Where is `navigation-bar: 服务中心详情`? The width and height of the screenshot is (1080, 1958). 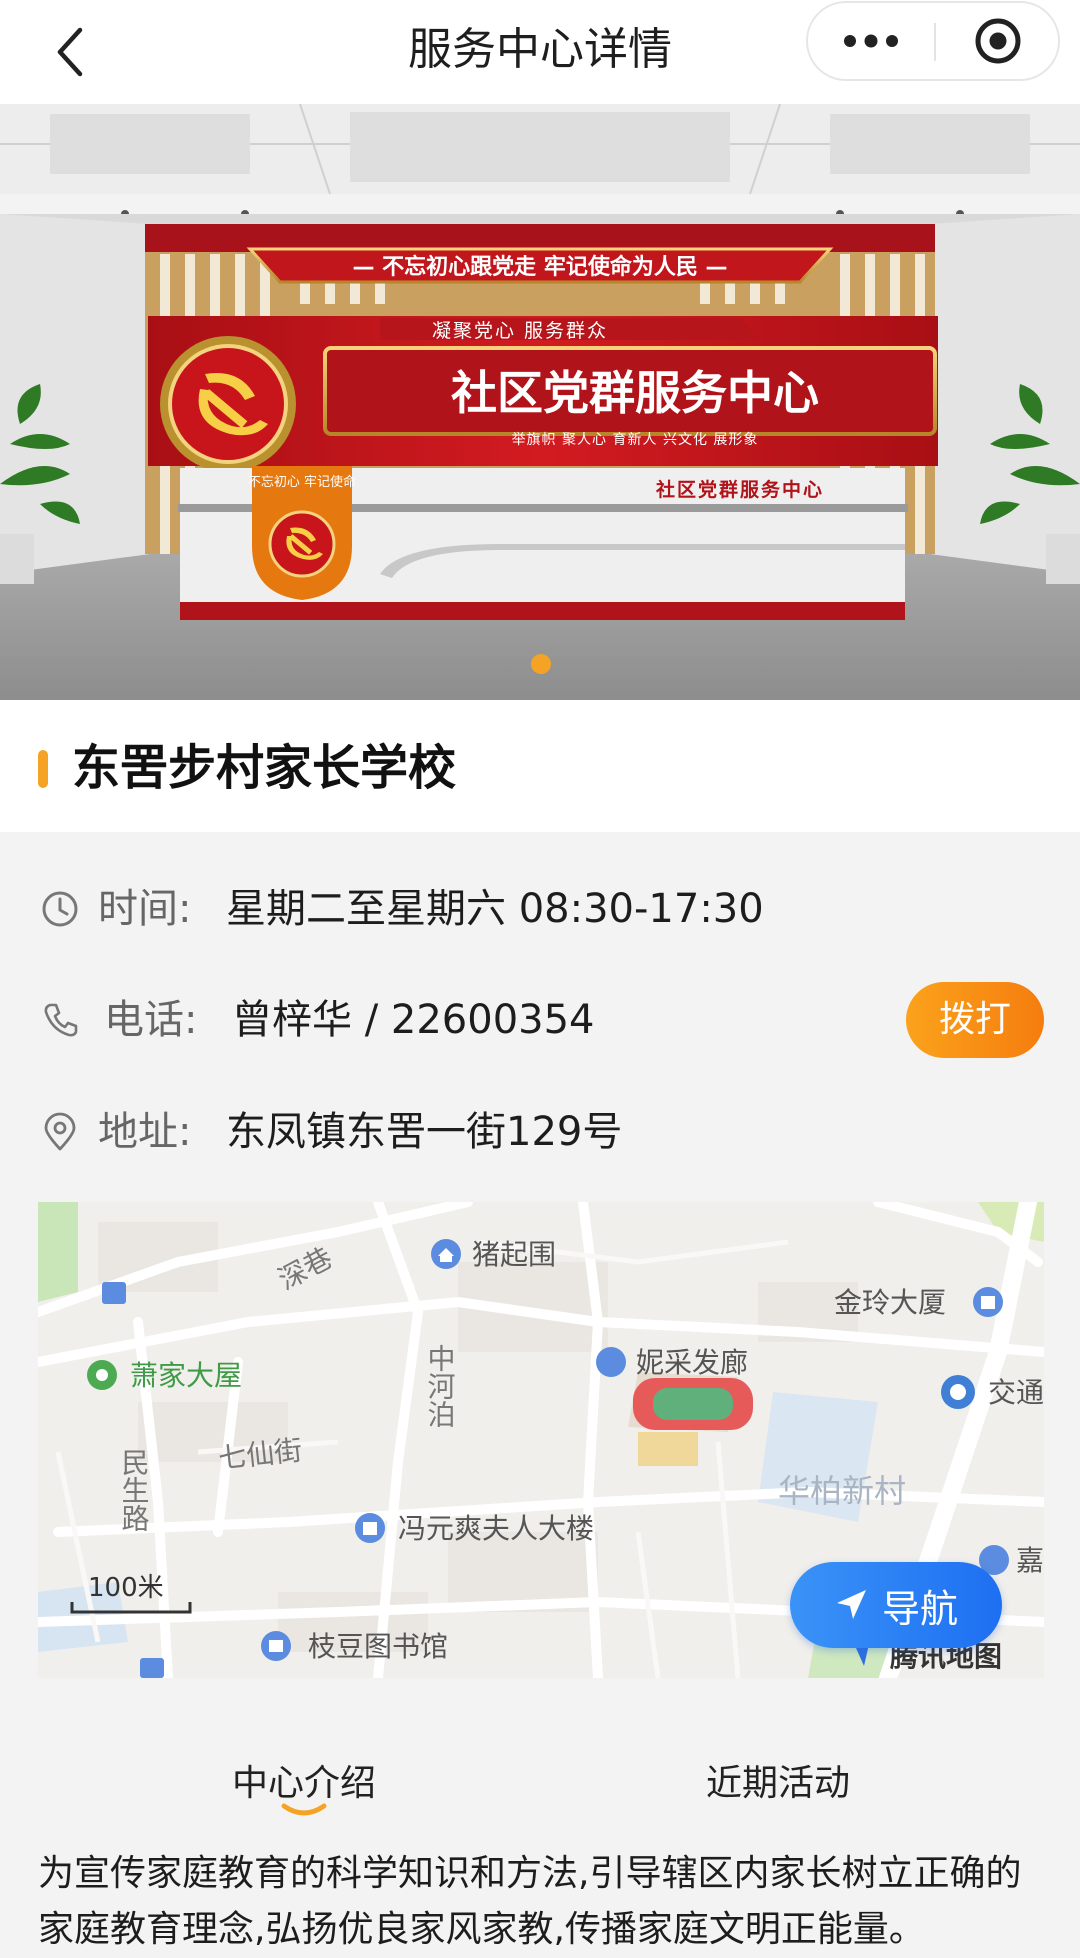
navigation-bar: 服务中心详情 is located at coordinates (540, 52).